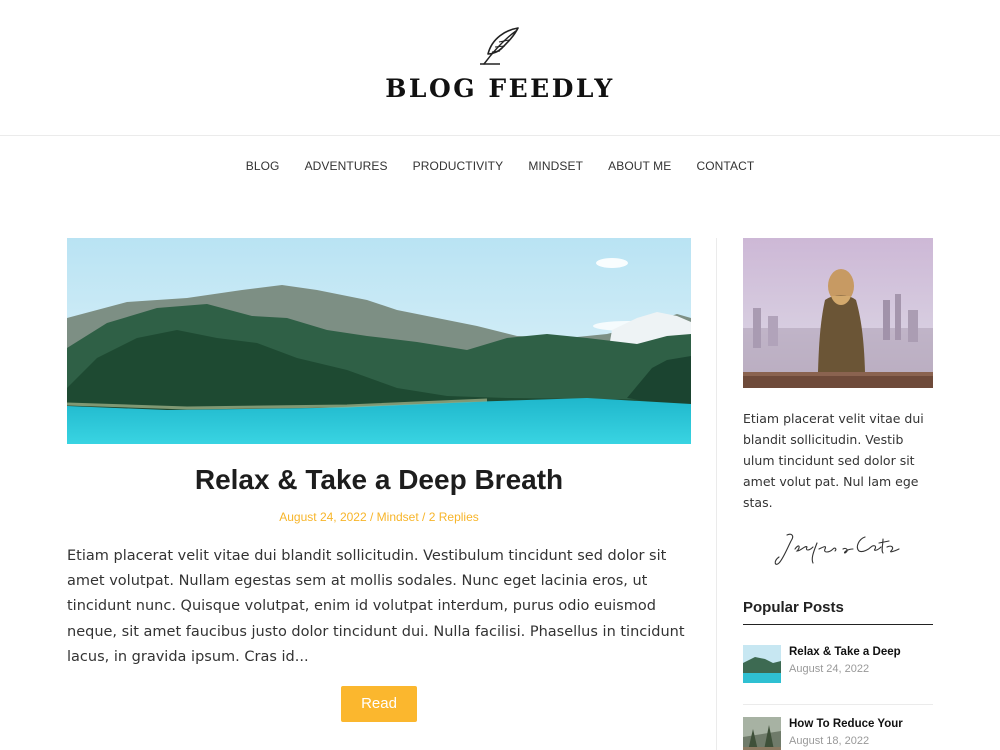  Describe the element at coordinates (398, 517) in the screenshot. I see `post-category: Mindset` at that location.